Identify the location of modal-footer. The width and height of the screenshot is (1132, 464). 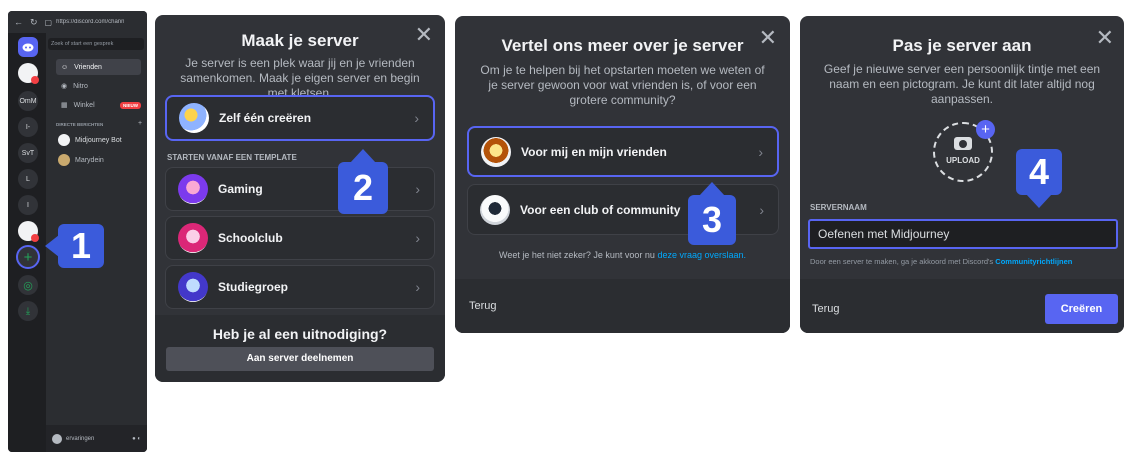
(622, 306).